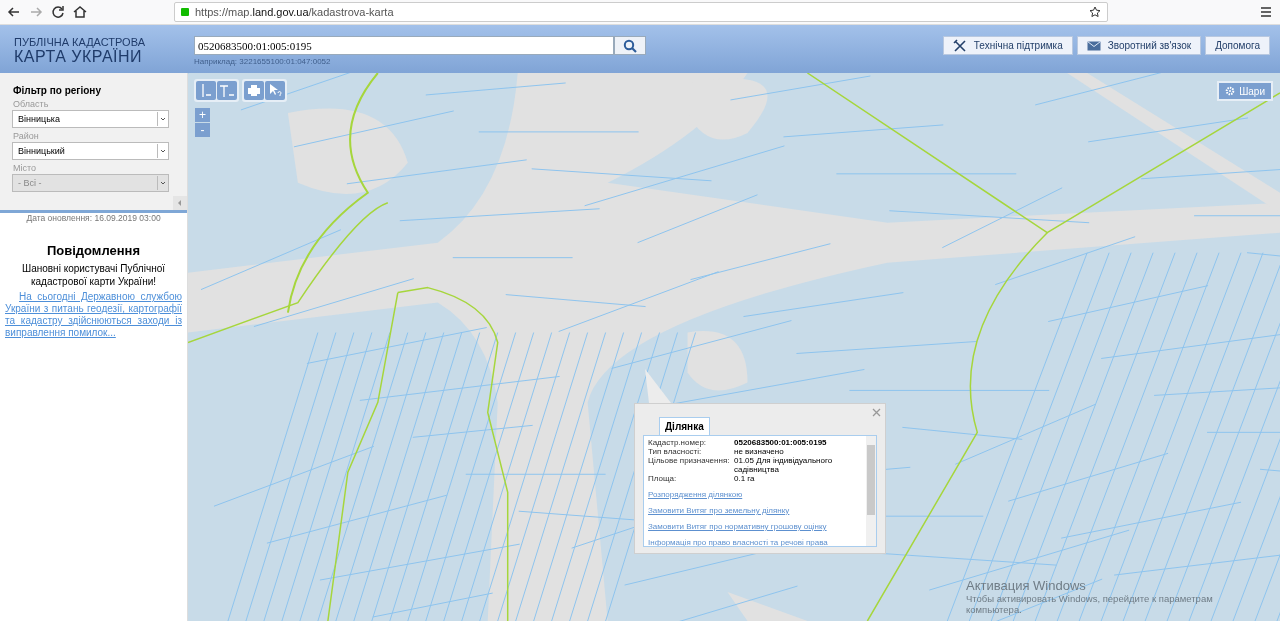 This screenshot has height=621, width=1280. What do you see at coordinates (404, 45) in the screenshot?
I see `search-field: 0520683500:01:005:0195` at bounding box center [404, 45].